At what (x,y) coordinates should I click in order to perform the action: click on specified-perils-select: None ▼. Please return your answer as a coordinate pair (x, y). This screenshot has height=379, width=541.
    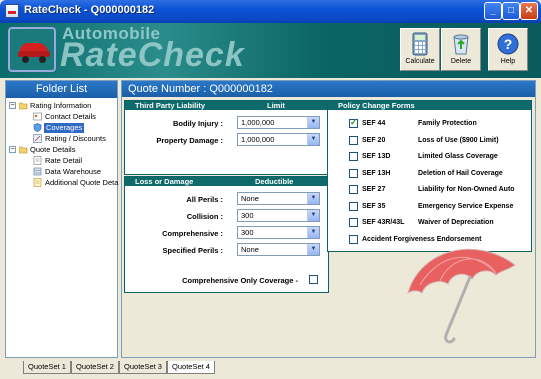
    Looking at the image, I should click on (278, 249).